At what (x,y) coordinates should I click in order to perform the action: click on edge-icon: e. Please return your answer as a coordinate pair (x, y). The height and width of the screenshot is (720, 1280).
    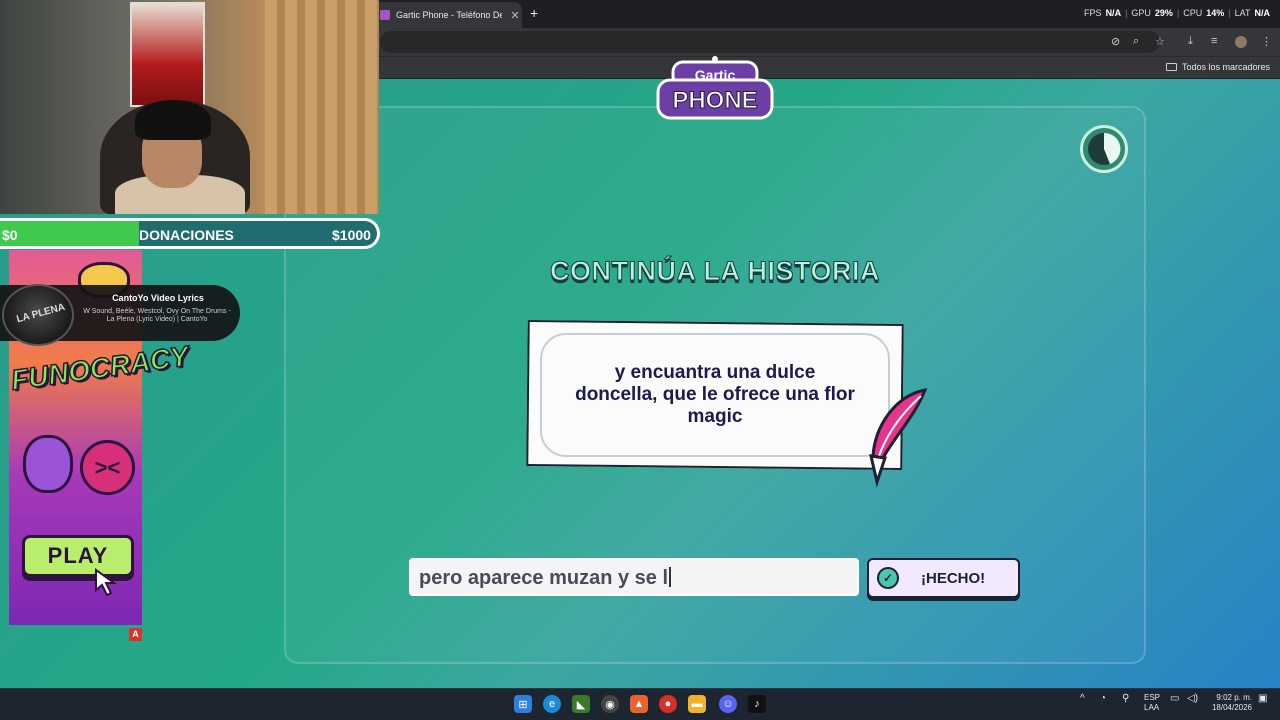
    Looking at the image, I should click on (552, 704).